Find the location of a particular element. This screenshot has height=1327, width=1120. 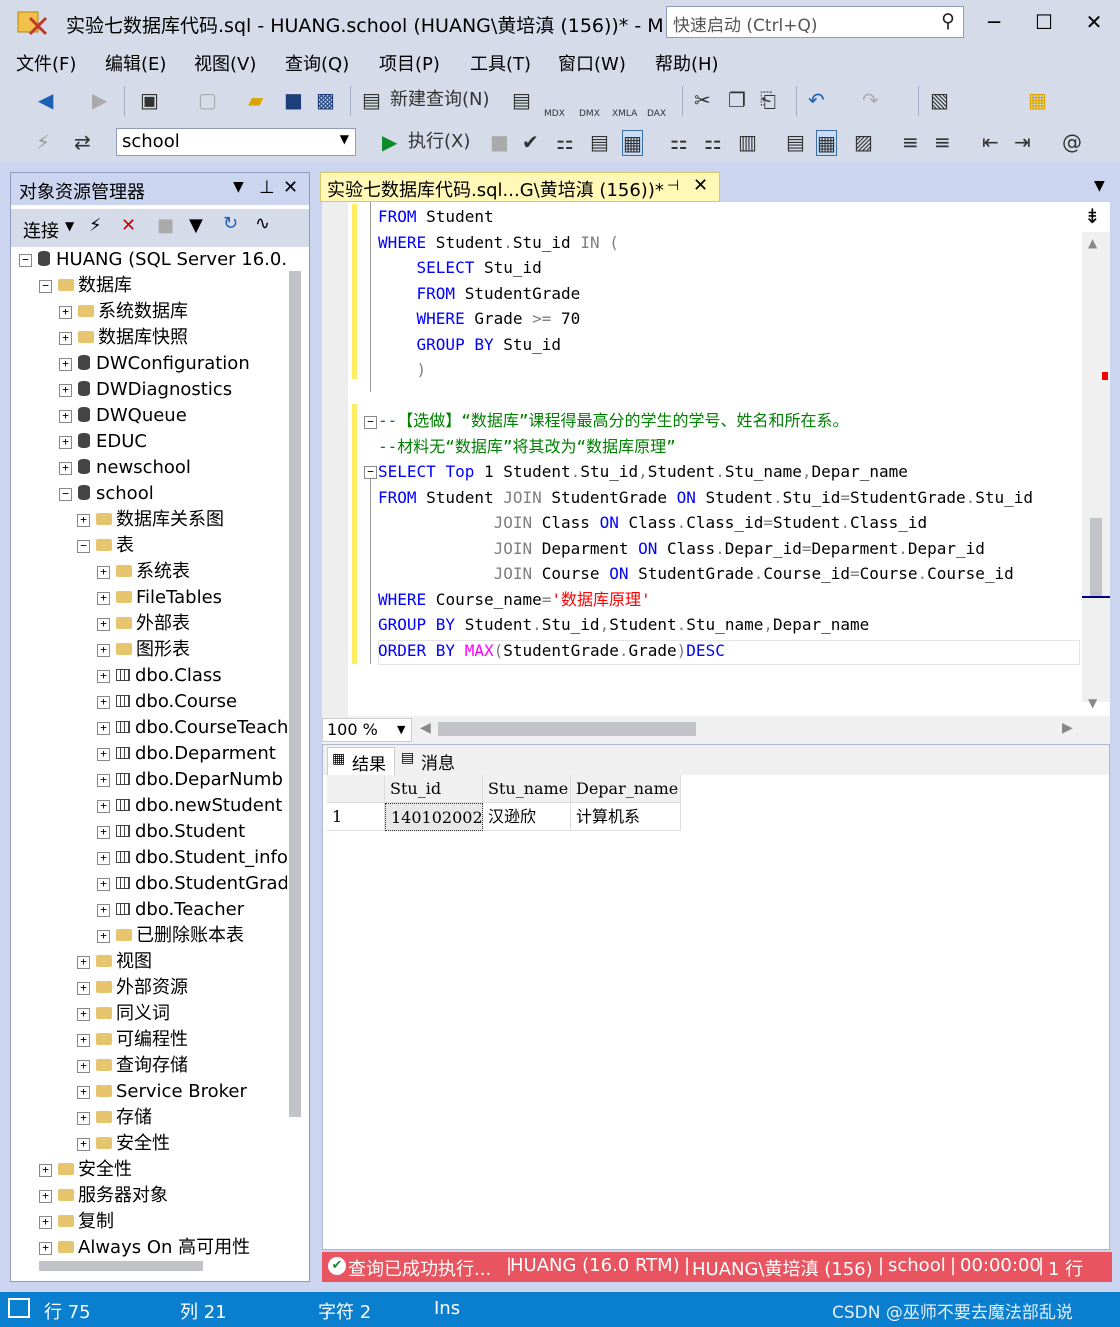

solution-explorer-icon: ▦ is located at coordinates (1037, 100).